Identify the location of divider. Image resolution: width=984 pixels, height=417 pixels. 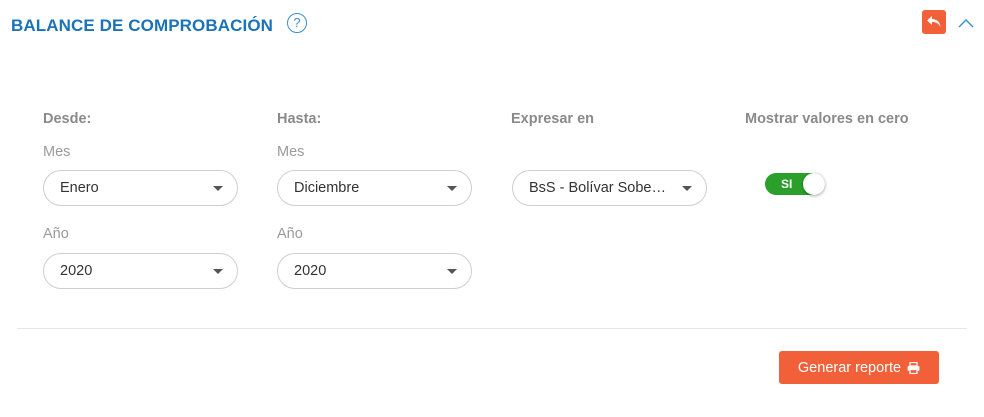
(492, 328).